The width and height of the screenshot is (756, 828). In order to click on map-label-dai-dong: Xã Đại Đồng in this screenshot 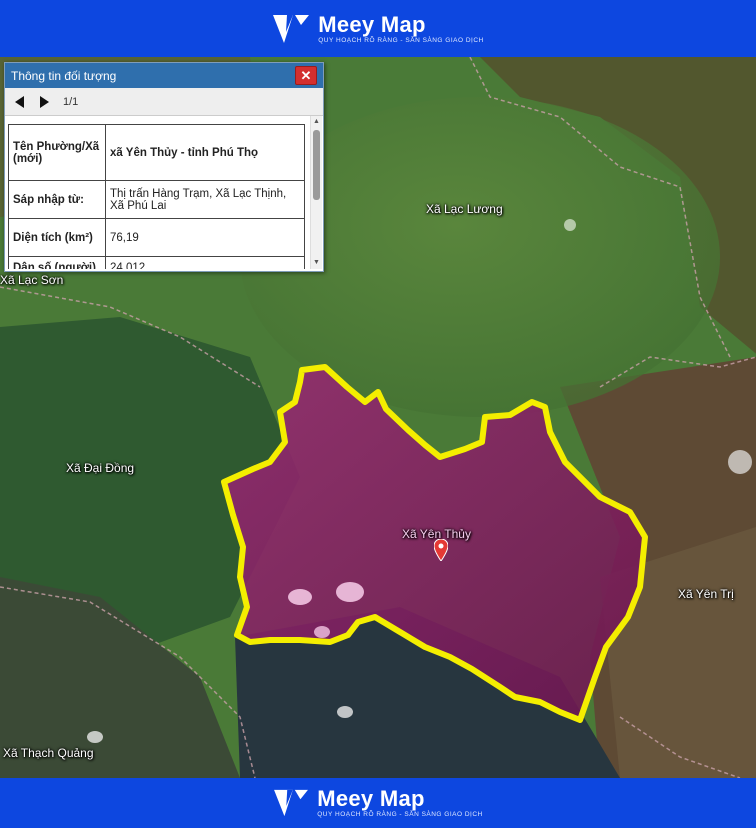, I will do `click(100, 468)`.